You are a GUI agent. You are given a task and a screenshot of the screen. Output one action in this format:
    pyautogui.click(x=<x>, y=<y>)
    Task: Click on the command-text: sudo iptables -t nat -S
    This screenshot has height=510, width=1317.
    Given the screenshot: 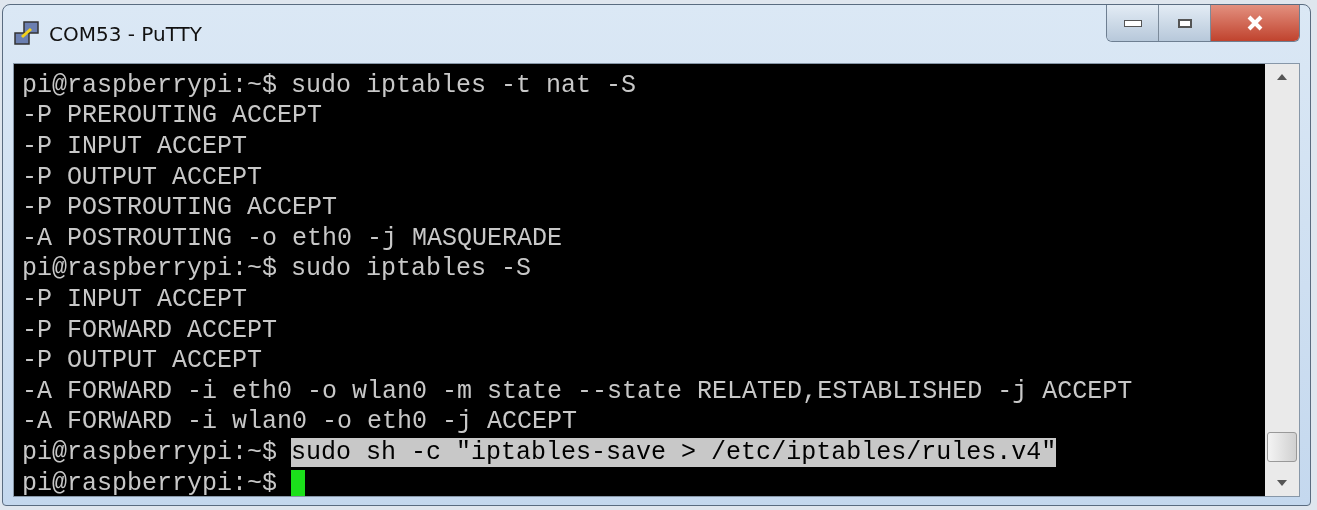 What is the action you would take?
    pyautogui.click(x=464, y=85)
    